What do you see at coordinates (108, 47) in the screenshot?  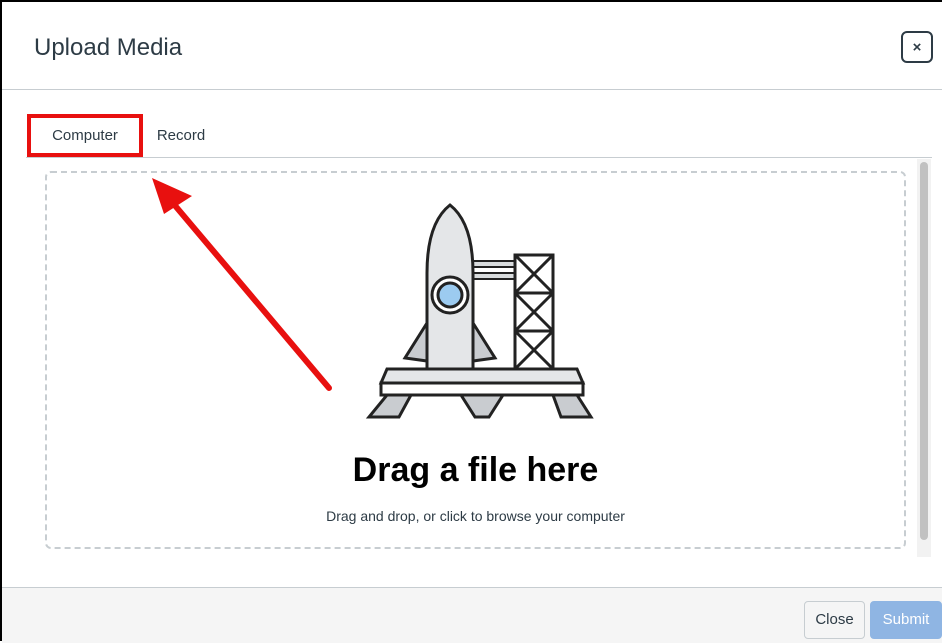 I see `dialog-title: Upload Media` at bounding box center [108, 47].